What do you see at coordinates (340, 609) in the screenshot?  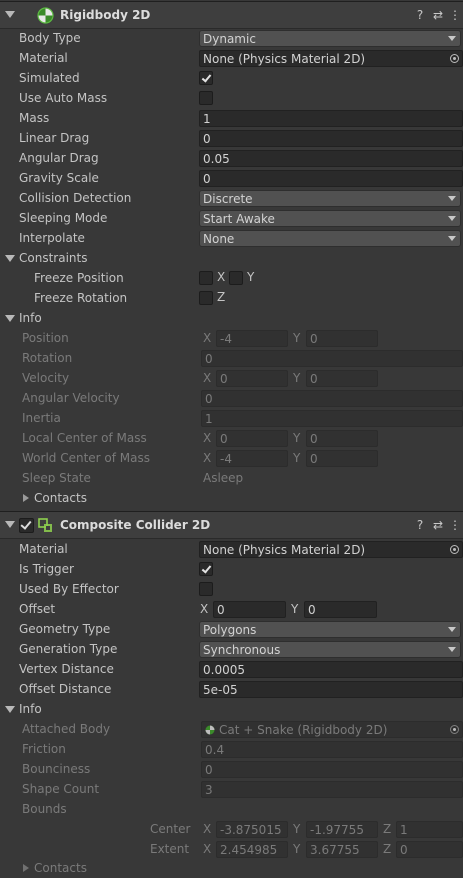 I see `offset-y-field: 0` at bounding box center [340, 609].